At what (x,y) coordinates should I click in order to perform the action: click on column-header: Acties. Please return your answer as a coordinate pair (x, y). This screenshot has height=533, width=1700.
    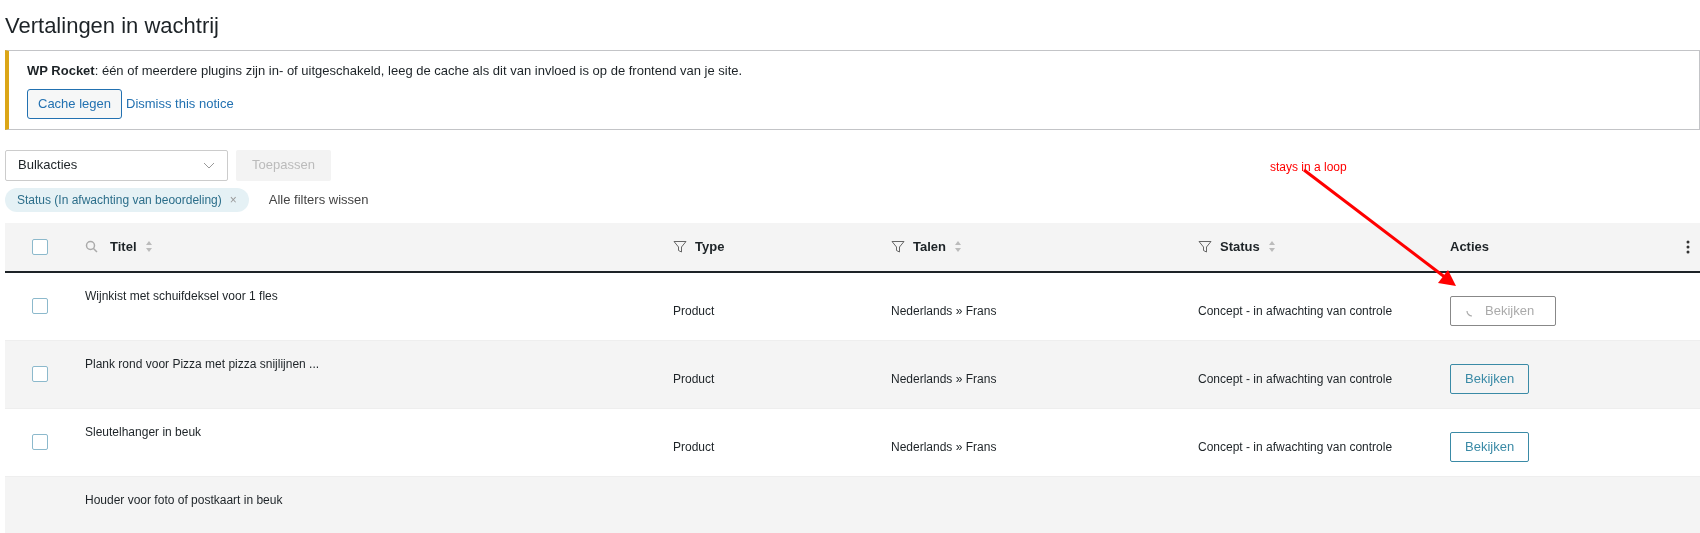
    Looking at the image, I should click on (1470, 246).